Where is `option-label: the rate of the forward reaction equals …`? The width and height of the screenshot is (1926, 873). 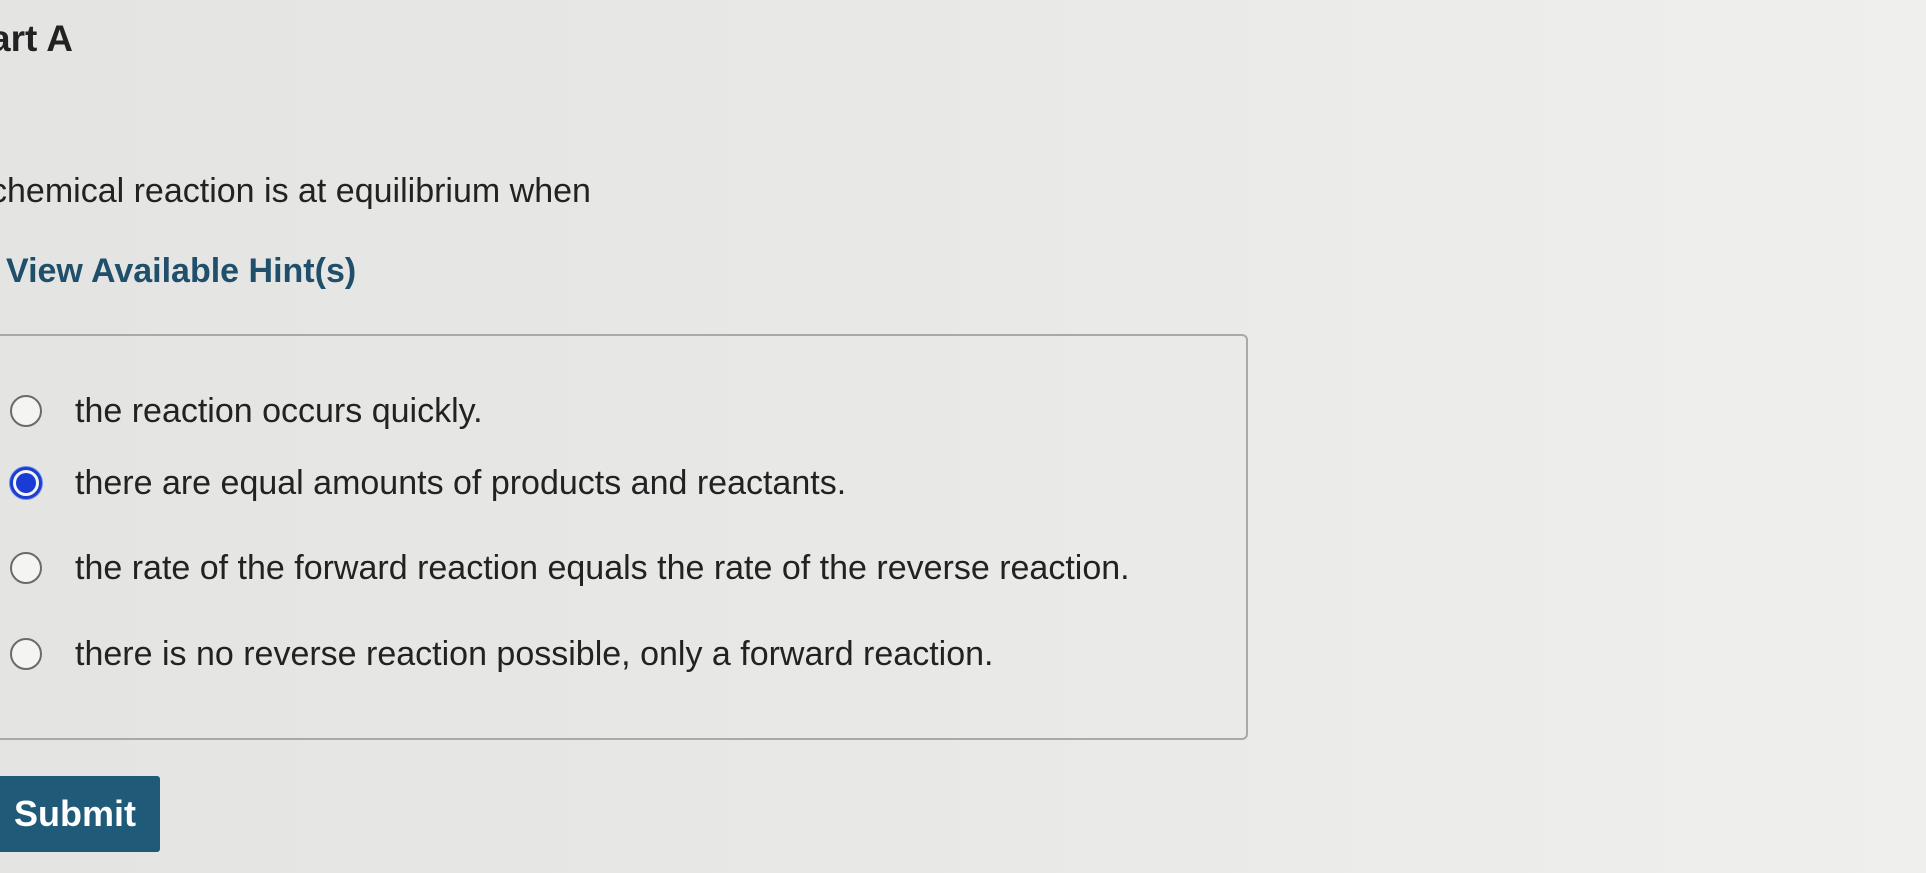
option-label: the rate of the forward reaction equals … is located at coordinates (602, 567).